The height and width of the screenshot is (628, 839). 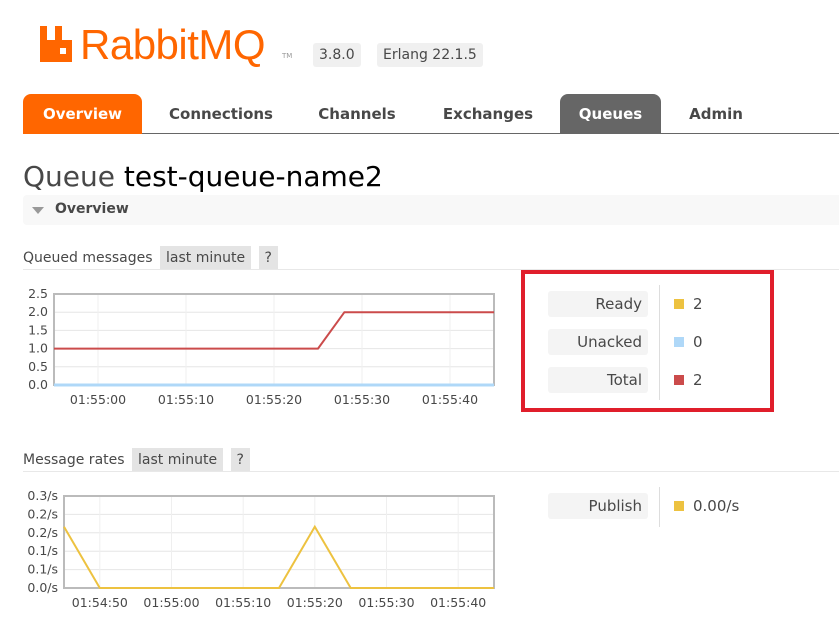 What do you see at coordinates (337, 55) in the screenshot?
I see `version-badge: 3.8.0` at bounding box center [337, 55].